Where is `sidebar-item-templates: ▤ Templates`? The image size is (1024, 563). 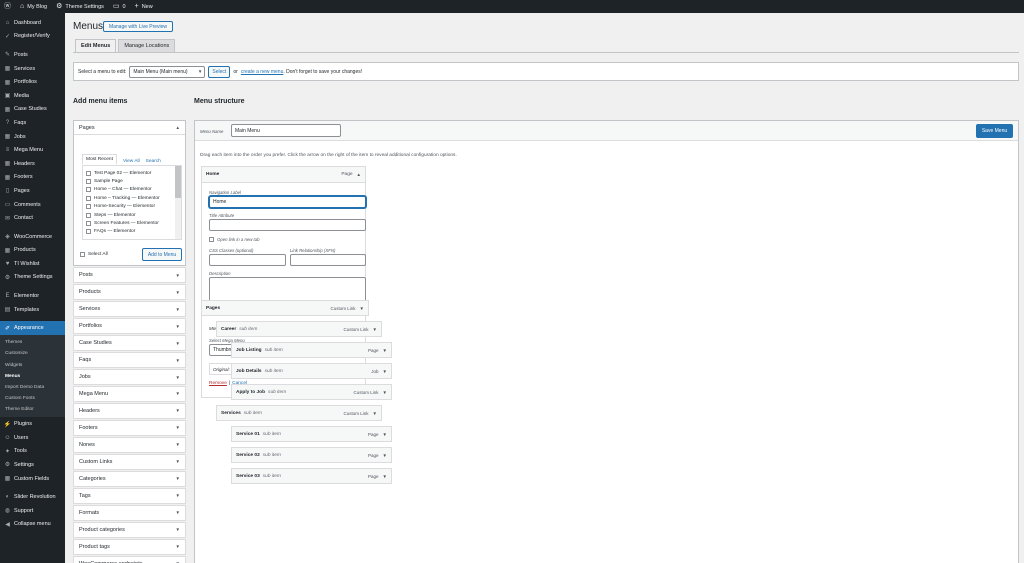
sidebar-item-templates: ▤ Templates is located at coordinates (32, 310).